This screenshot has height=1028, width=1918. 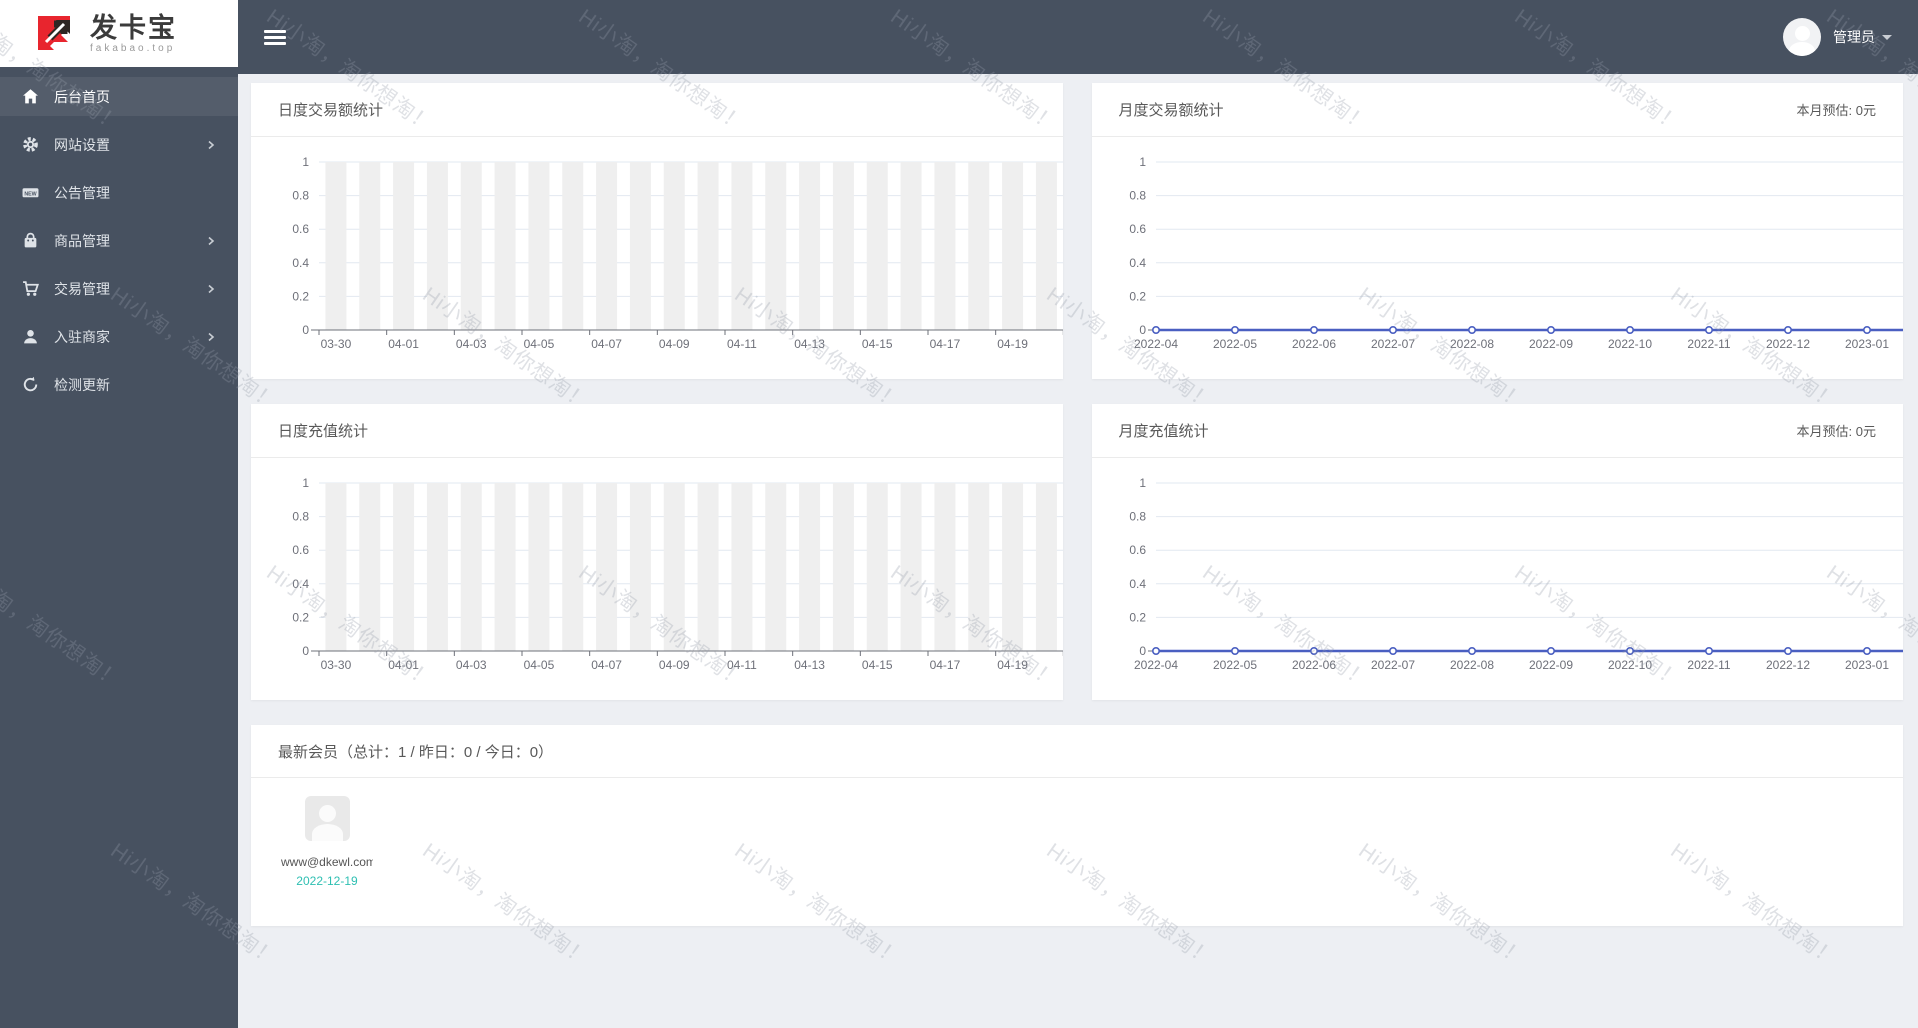 I want to click on app-logo: 发卡宝 fakabao.top, so click(x=119, y=33).